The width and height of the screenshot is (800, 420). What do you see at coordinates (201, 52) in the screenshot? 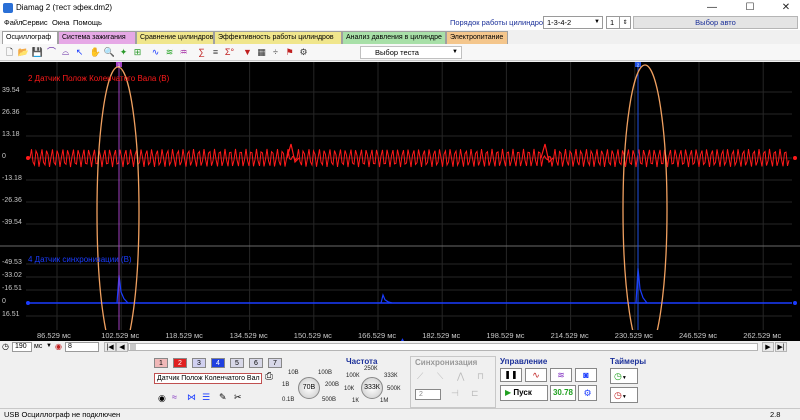
I see `sum-icon: ∑` at bounding box center [201, 52].